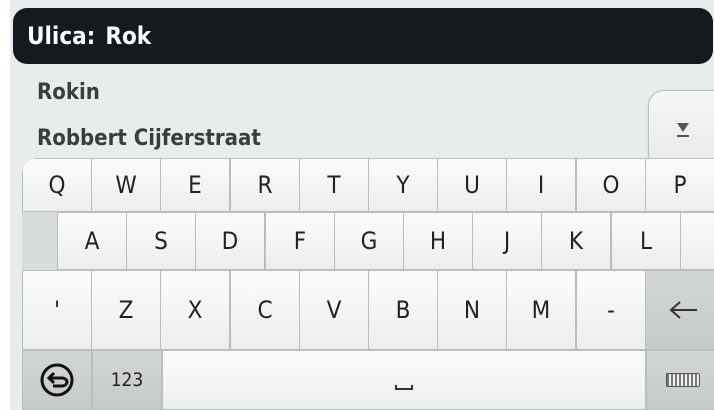 The height and width of the screenshot is (410, 714). I want to click on search-input: Rok, so click(128, 36).